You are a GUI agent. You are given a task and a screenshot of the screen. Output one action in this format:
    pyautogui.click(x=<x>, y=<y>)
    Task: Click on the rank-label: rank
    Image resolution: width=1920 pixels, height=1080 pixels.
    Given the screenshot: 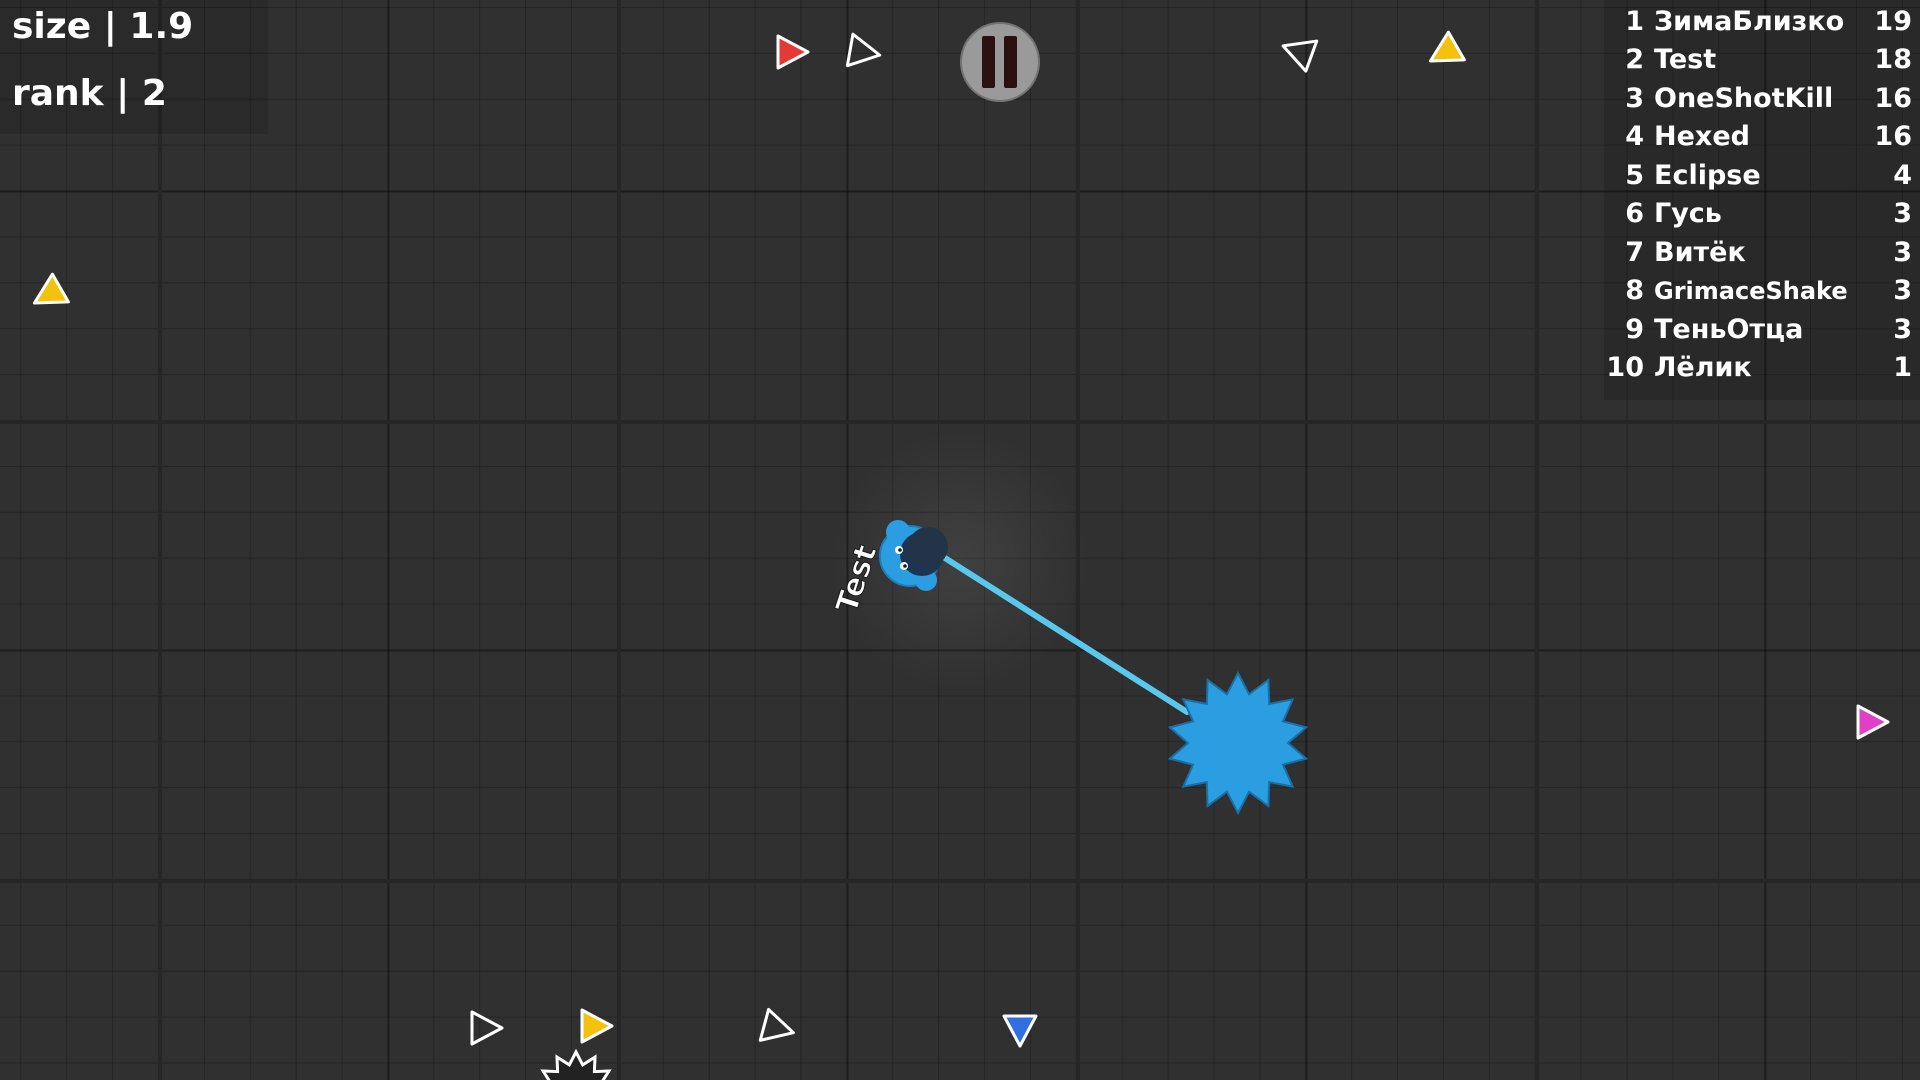 What is the action you would take?
    pyautogui.click(x=58, y=93)
    